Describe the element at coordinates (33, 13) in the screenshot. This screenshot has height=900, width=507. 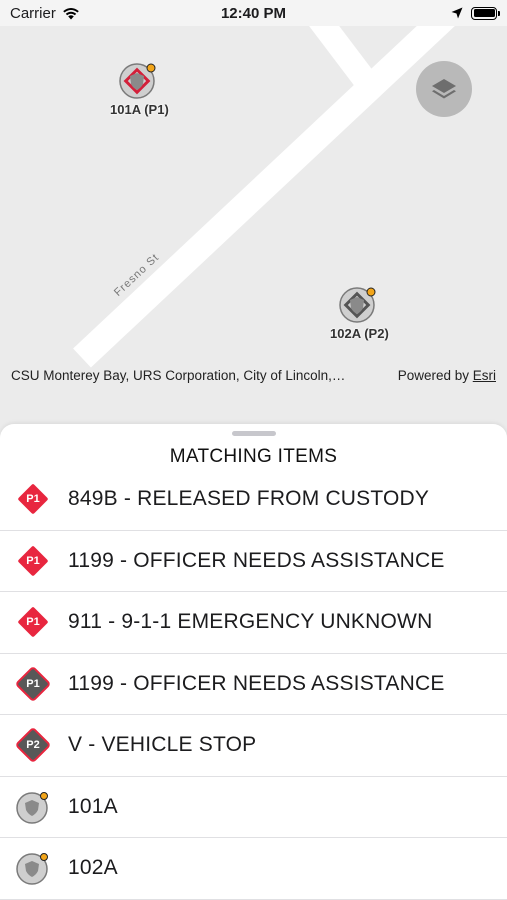
I see `carrier-label: Carrier` at that location.